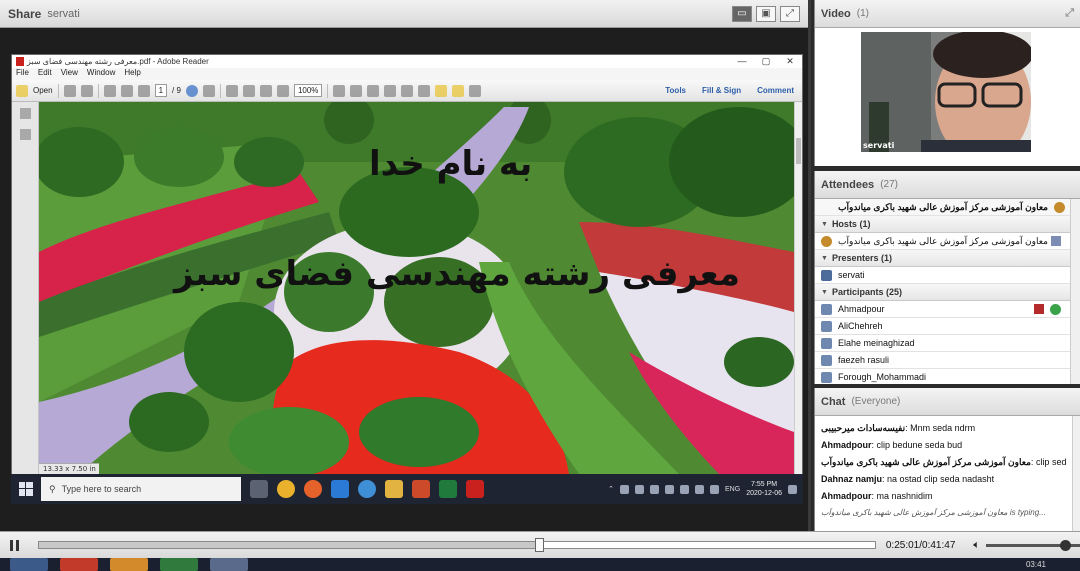 The width and height of the screenshot is (1080, 571). Describe the element at coordinates (456, 545) in the screenshot. I see `seek-bar` at that location.